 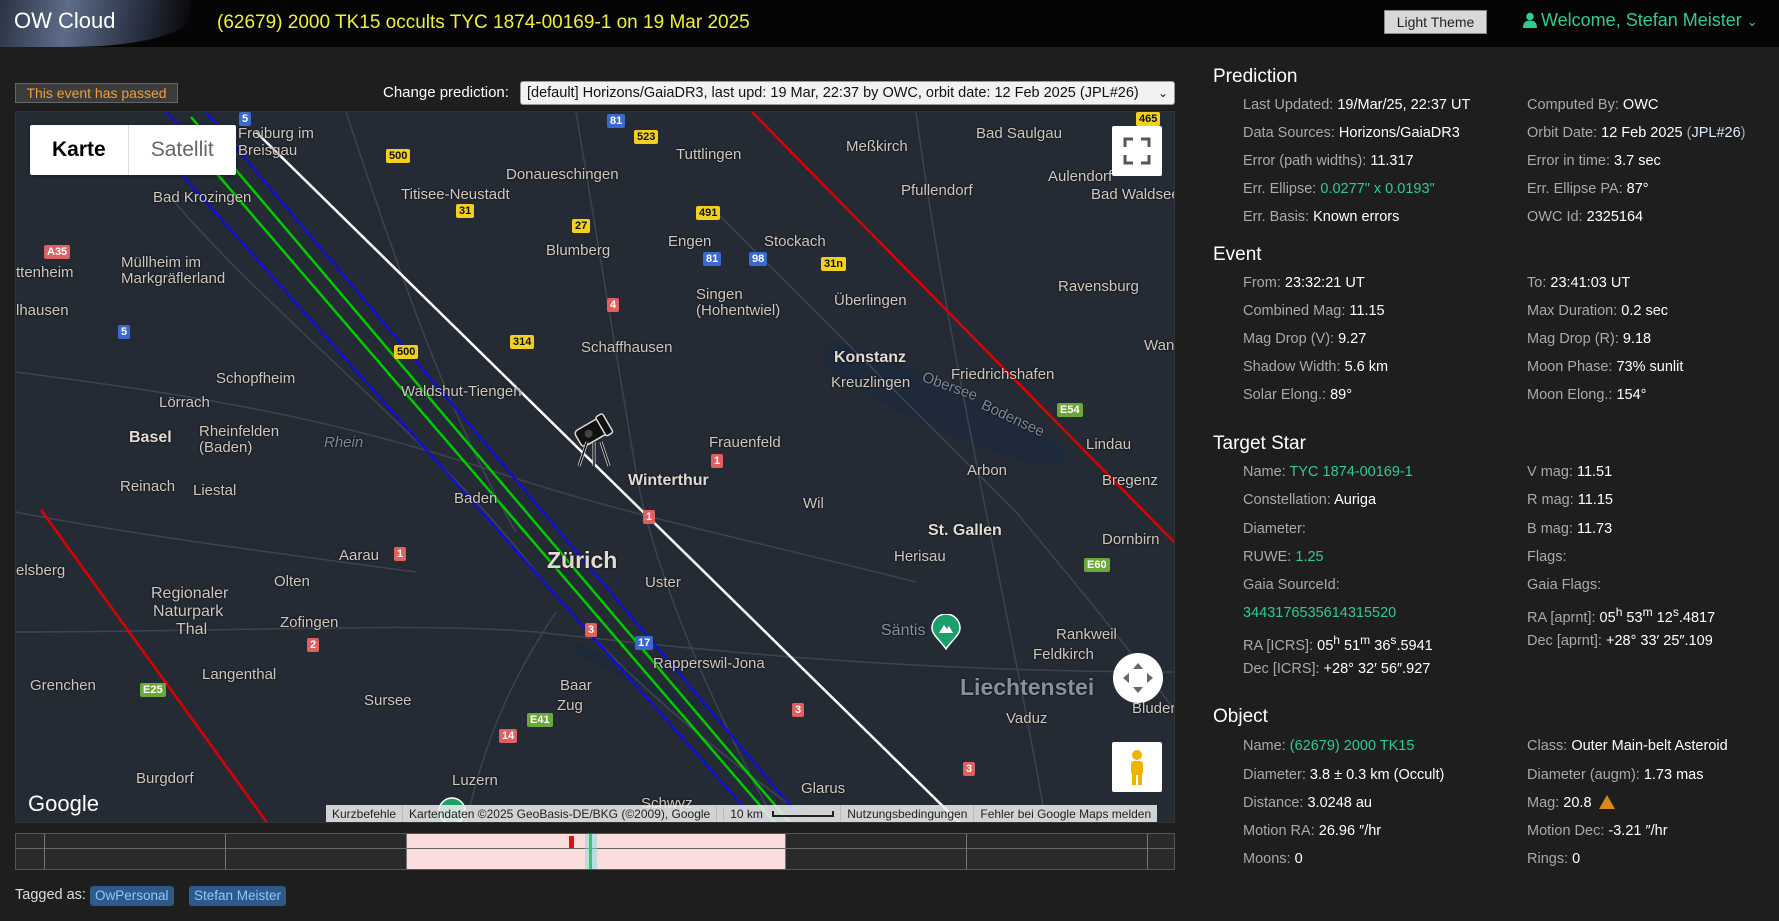 What do you see at coordinates (238, 896) in the screenshot?
I see `tag-stefan-meister: Stefan Meister` at bounding box center [238, 896].